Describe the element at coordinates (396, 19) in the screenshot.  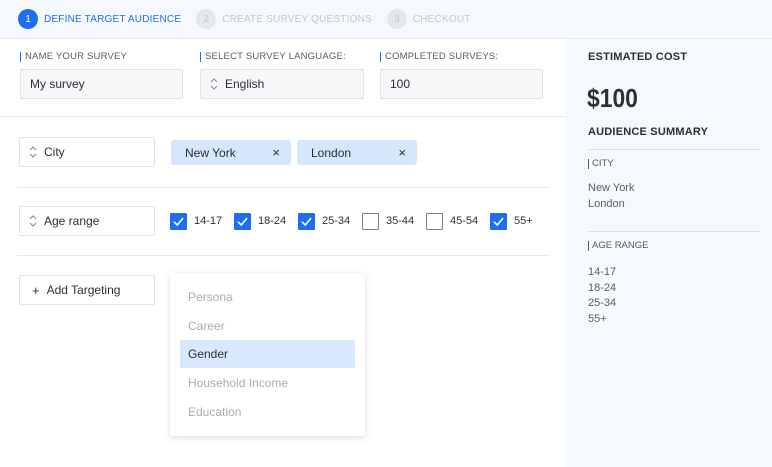
I see `step-number: 3` at that location.